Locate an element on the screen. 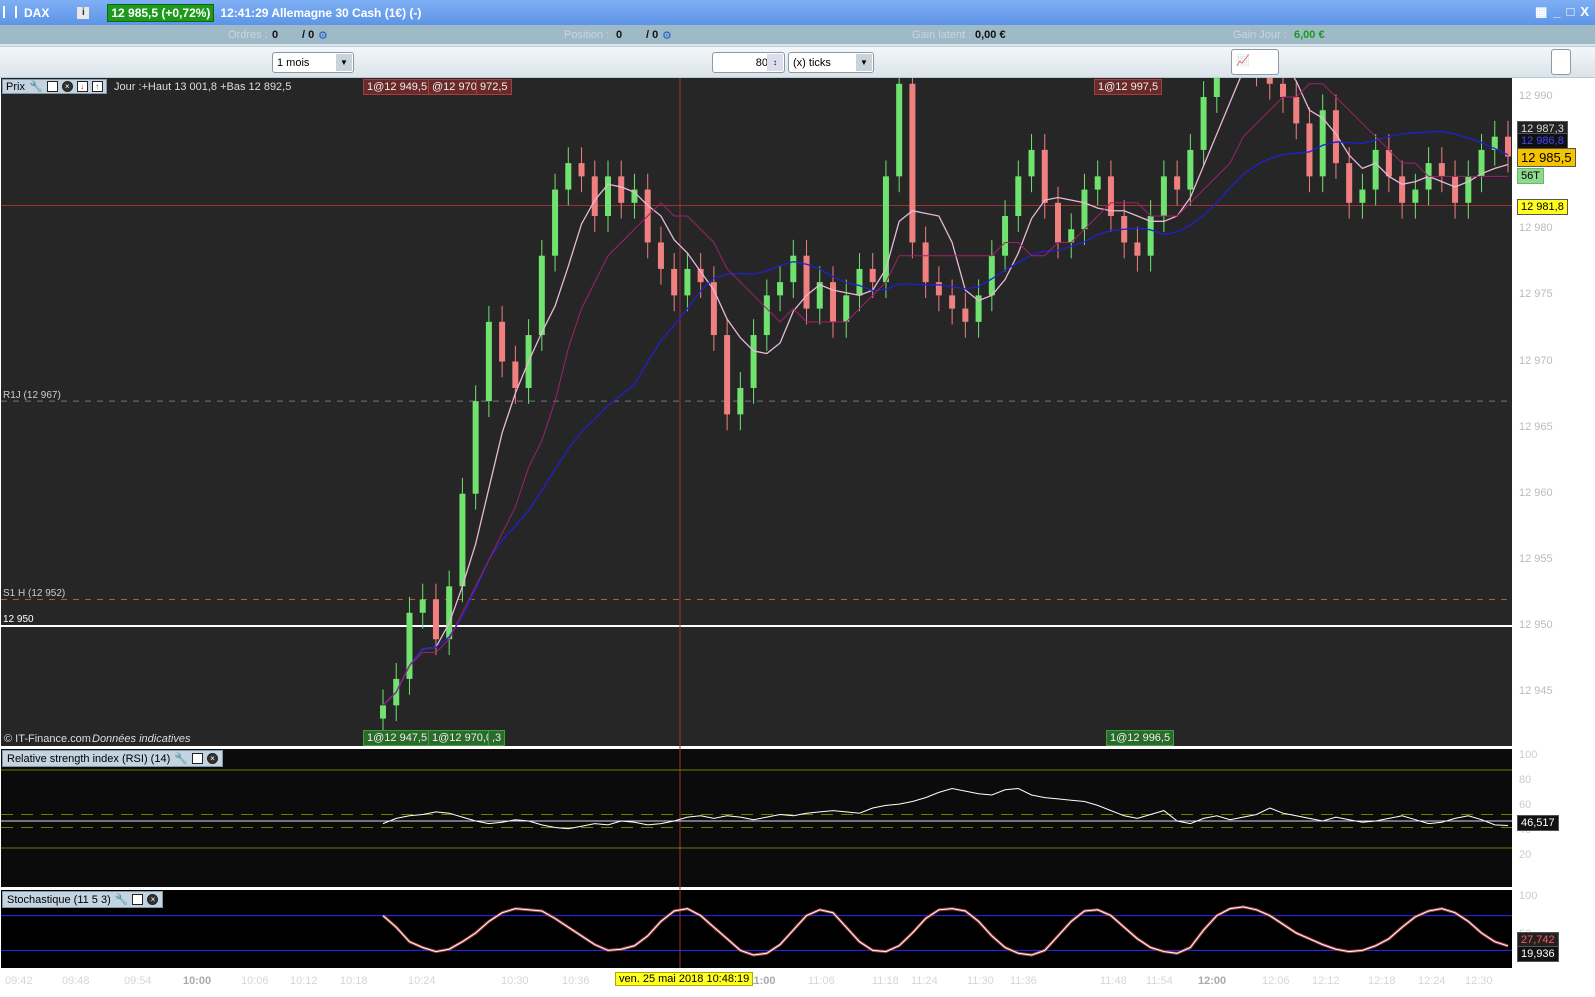 This screenshot has width=1595, height=997. arrow-down-icon: ↓ is located at coordinates (82, 86).